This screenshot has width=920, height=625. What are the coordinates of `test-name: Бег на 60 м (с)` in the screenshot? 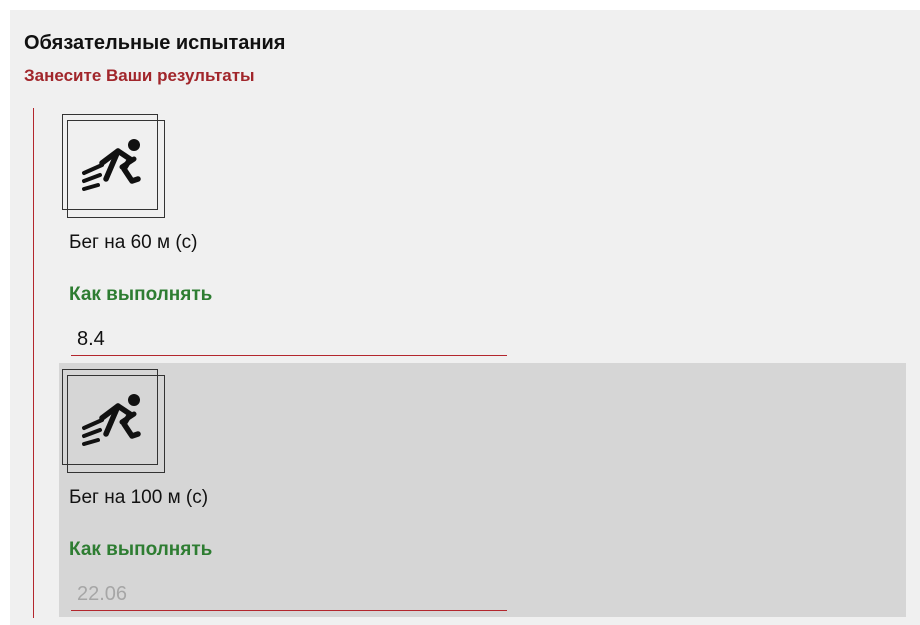 It's located at (133, 242).